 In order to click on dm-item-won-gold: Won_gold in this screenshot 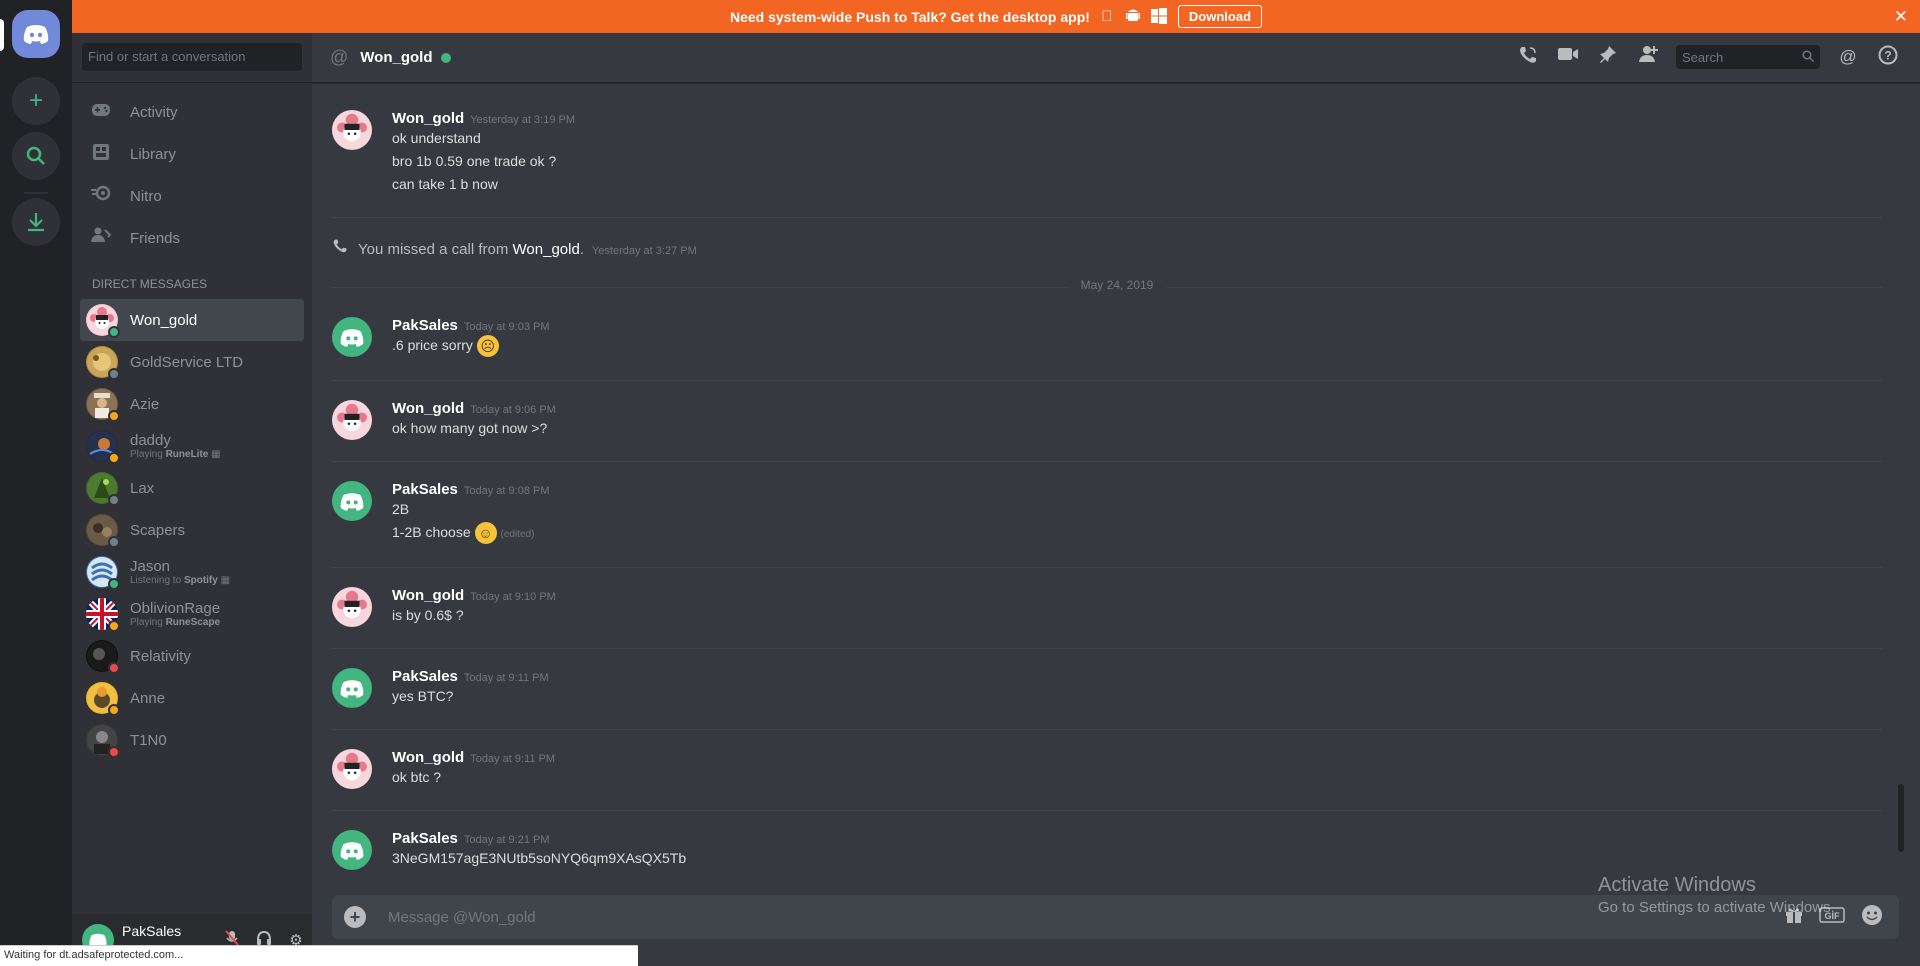, I will do `click(192, 320)`.